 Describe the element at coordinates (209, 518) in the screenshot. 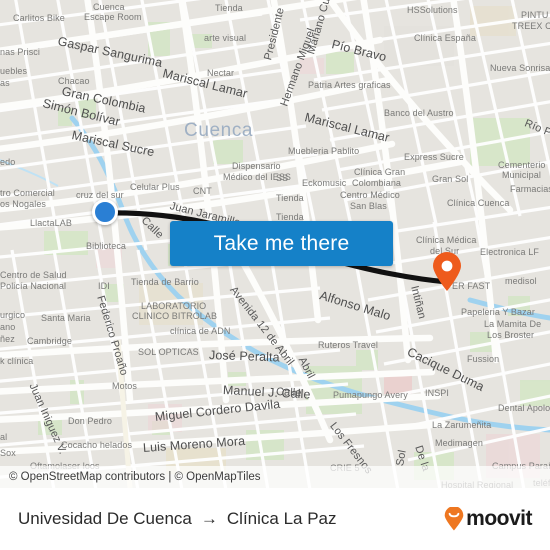

I see `arrow-right-icon: →` at that location.